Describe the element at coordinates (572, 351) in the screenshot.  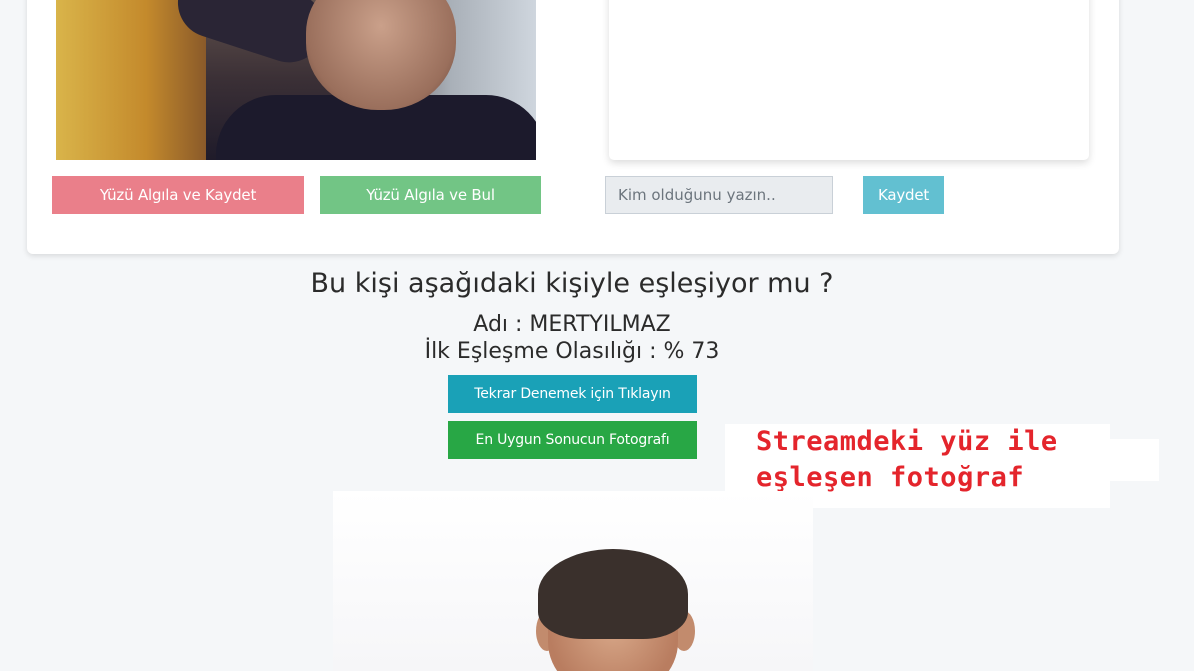
I see `match-probability: İlk Eşleşme Olasılığı : % 73` at that location.